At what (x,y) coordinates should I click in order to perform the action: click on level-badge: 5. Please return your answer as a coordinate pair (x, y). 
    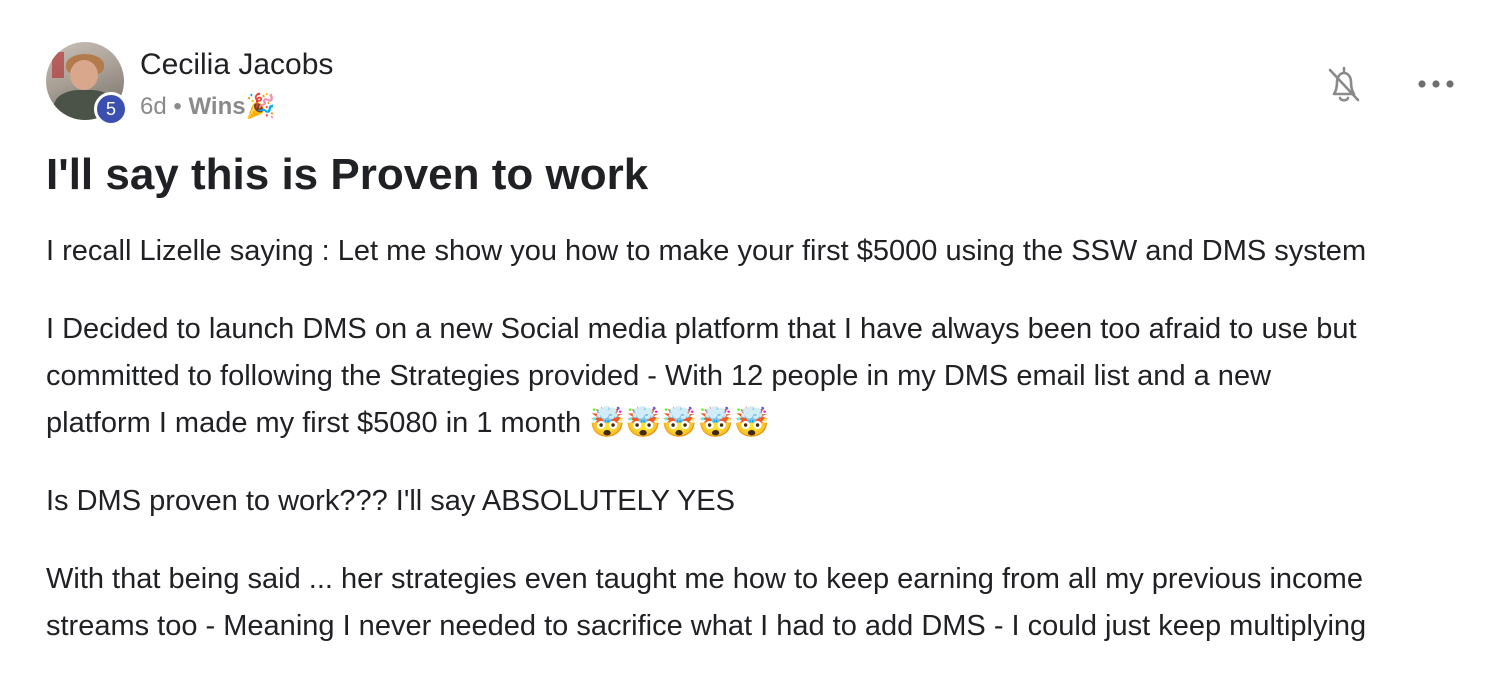
    Looking at the image, I should click on (111, 109).